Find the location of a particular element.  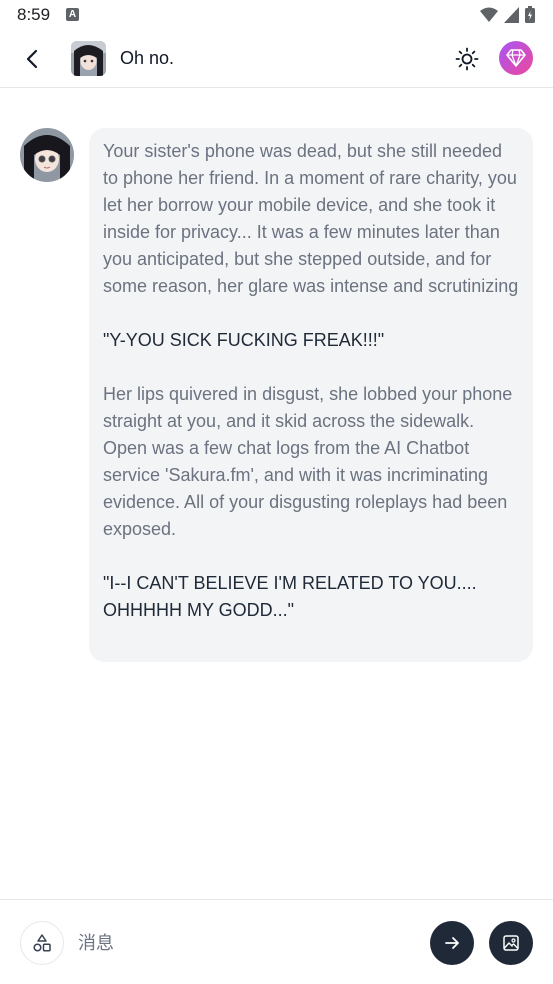

shapes-icon is located at coordinates (42, 943).